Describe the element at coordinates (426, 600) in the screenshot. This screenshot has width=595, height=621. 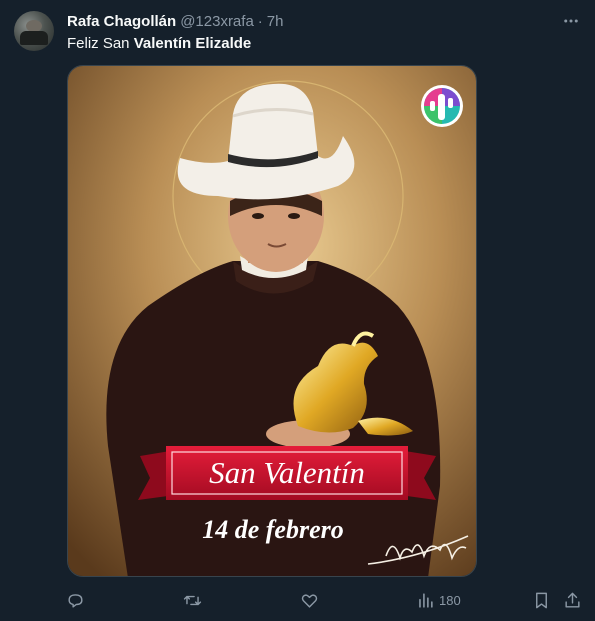
I see `views-icon` at that location.